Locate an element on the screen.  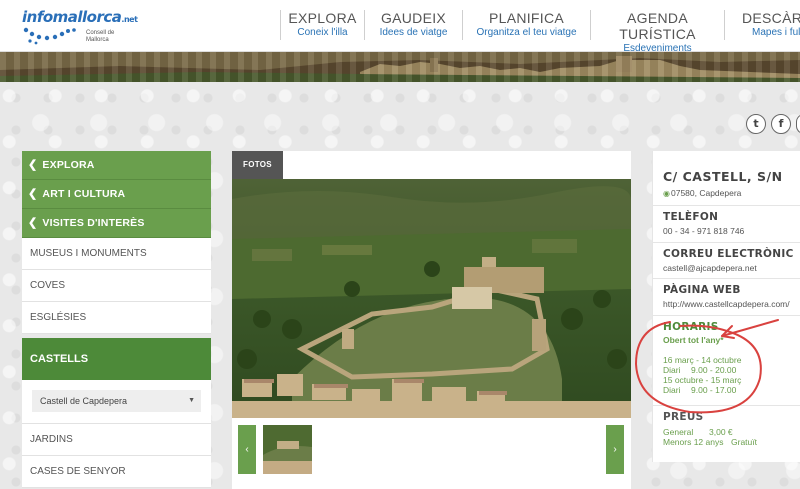
price-children-value: Gratuït is located at coordinates (744, 442).